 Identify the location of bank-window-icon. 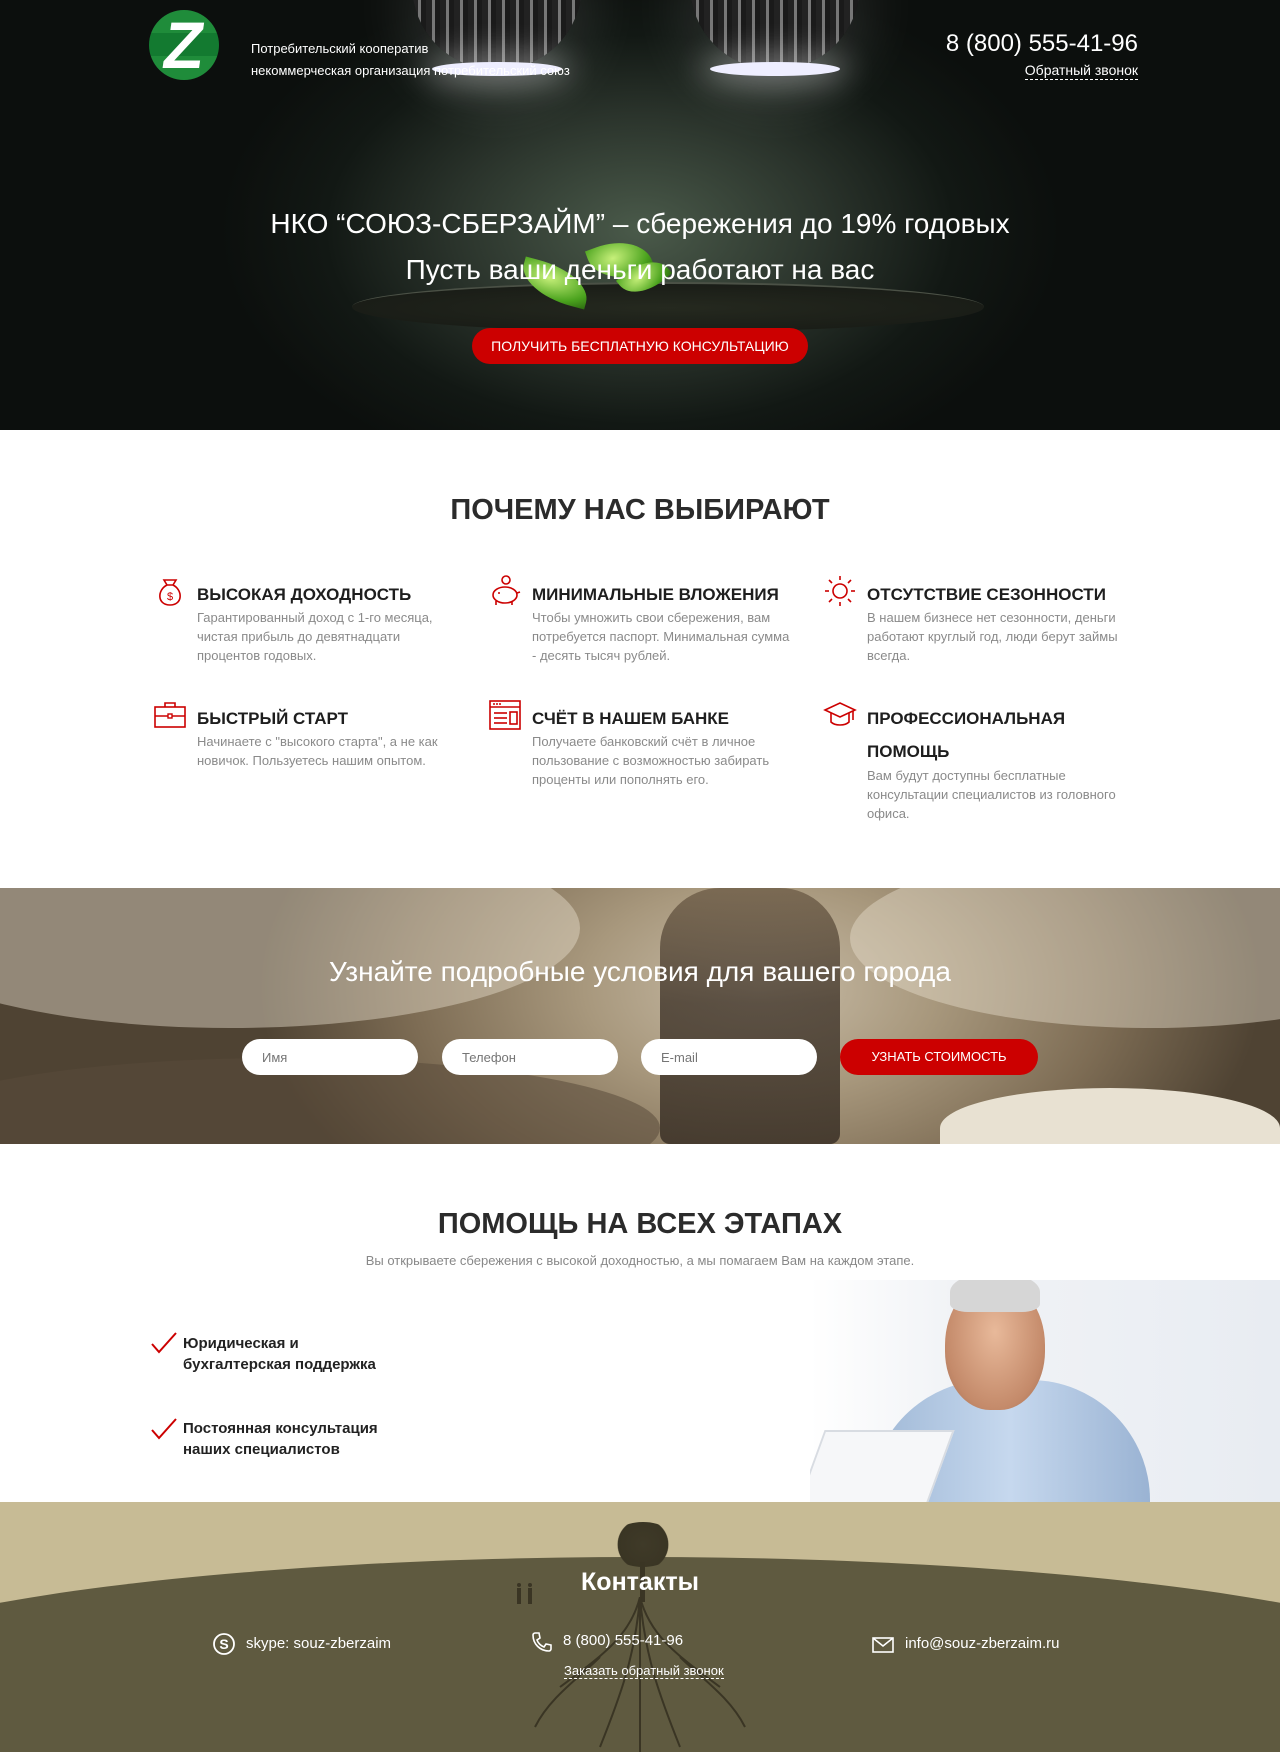
(505, 715).